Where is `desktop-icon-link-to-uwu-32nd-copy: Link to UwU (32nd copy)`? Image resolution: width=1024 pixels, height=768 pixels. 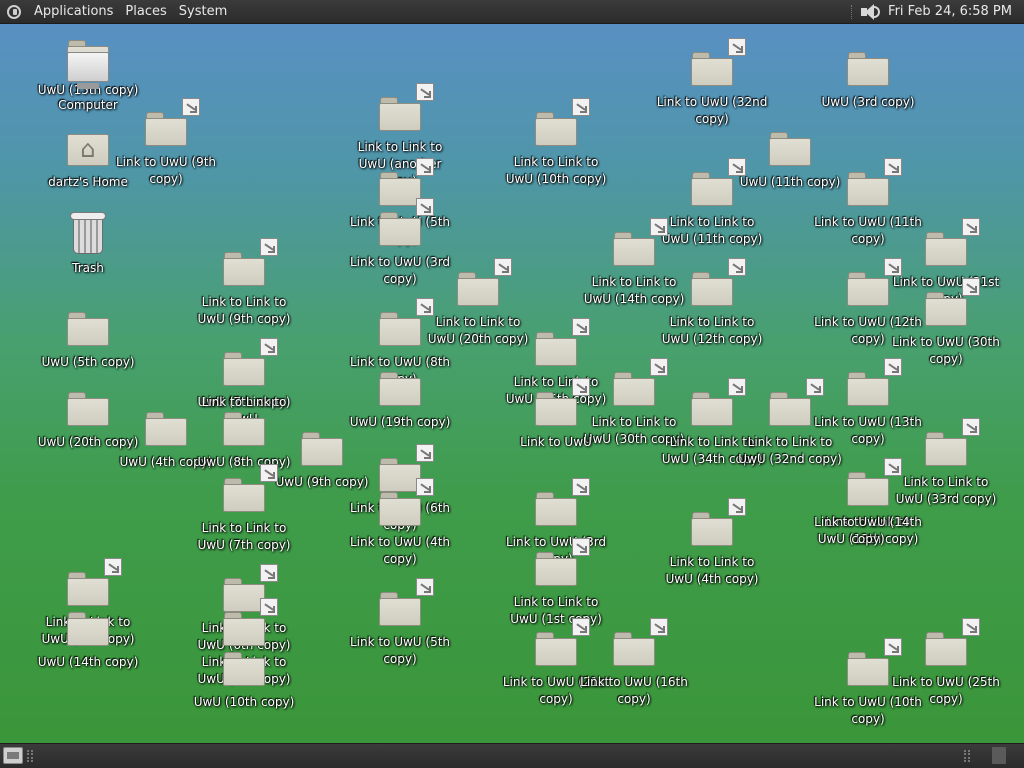
desktop-icon-link-to-uwu-32nd-copy: Link to UwU (32nd copy) is located at coordinates (712, 83).